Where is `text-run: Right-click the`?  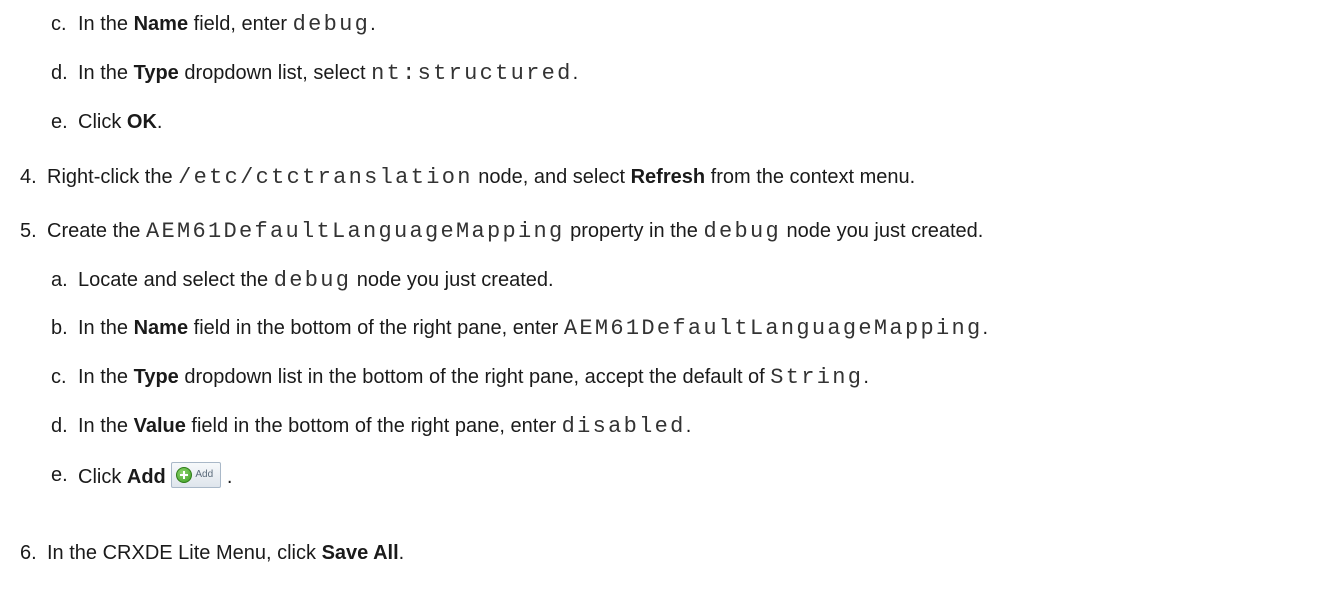 text-run: Right-click the is located at coordinates (113, 177).